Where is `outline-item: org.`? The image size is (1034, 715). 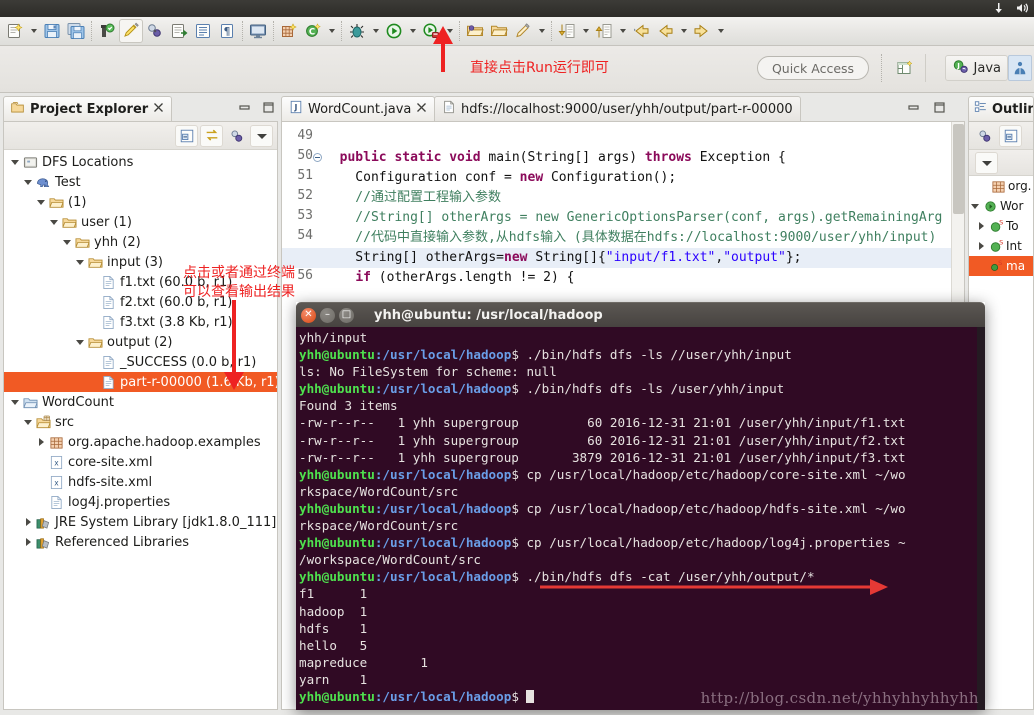
outline-item: org. is located at coordinates (1001, 186).